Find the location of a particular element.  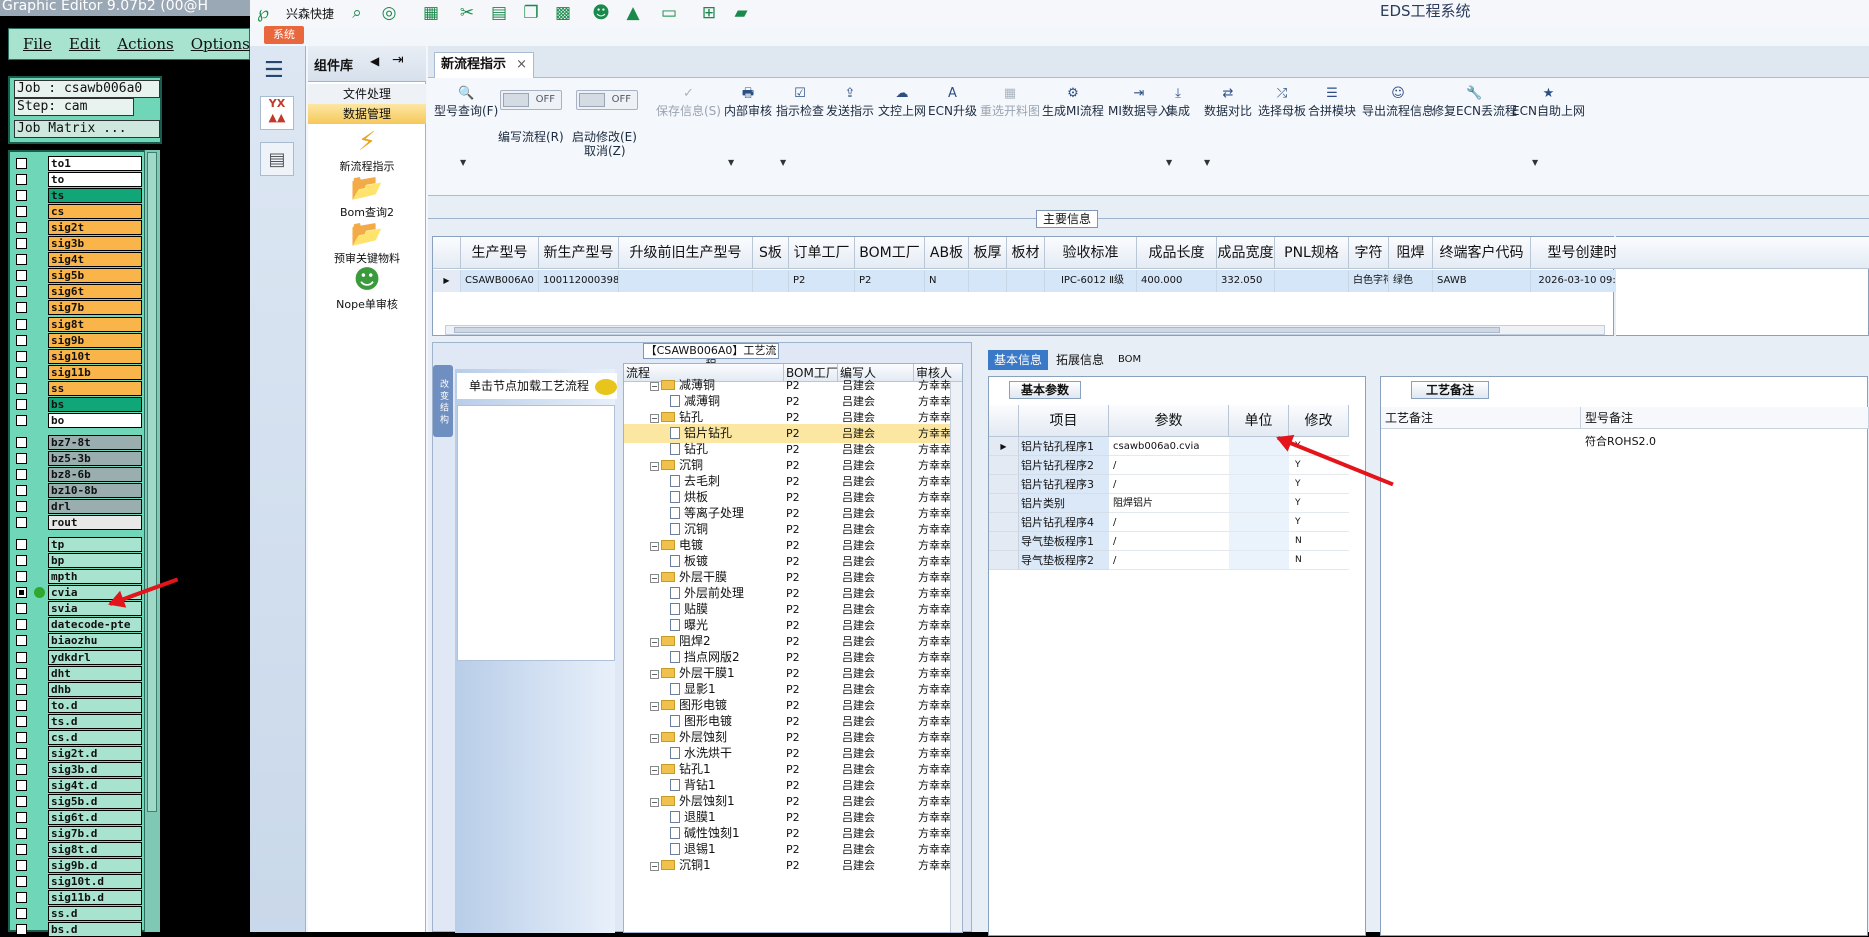

layer-row: bz5-3b is located at coordinates (76, 458).